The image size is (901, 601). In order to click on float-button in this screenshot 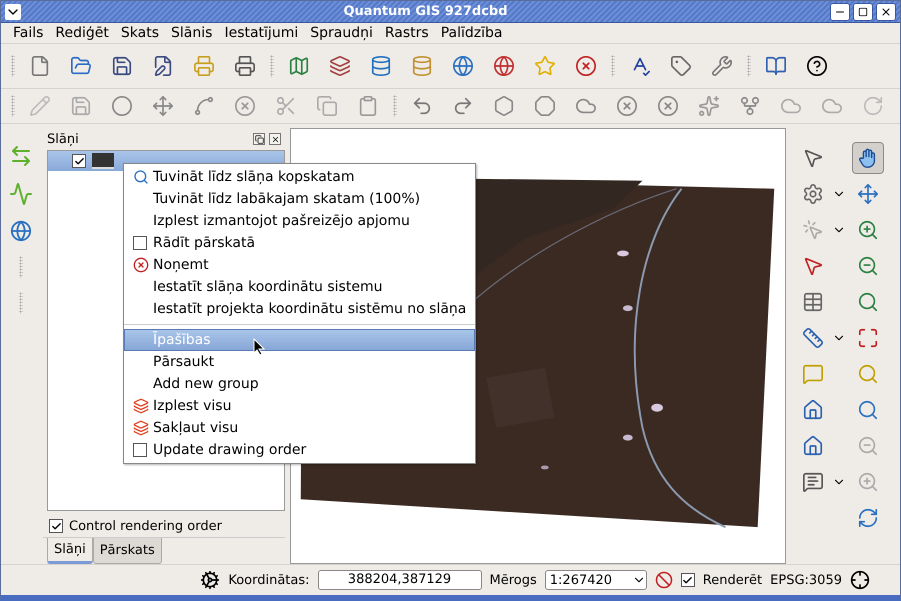, I will do `click(259, 139)`.